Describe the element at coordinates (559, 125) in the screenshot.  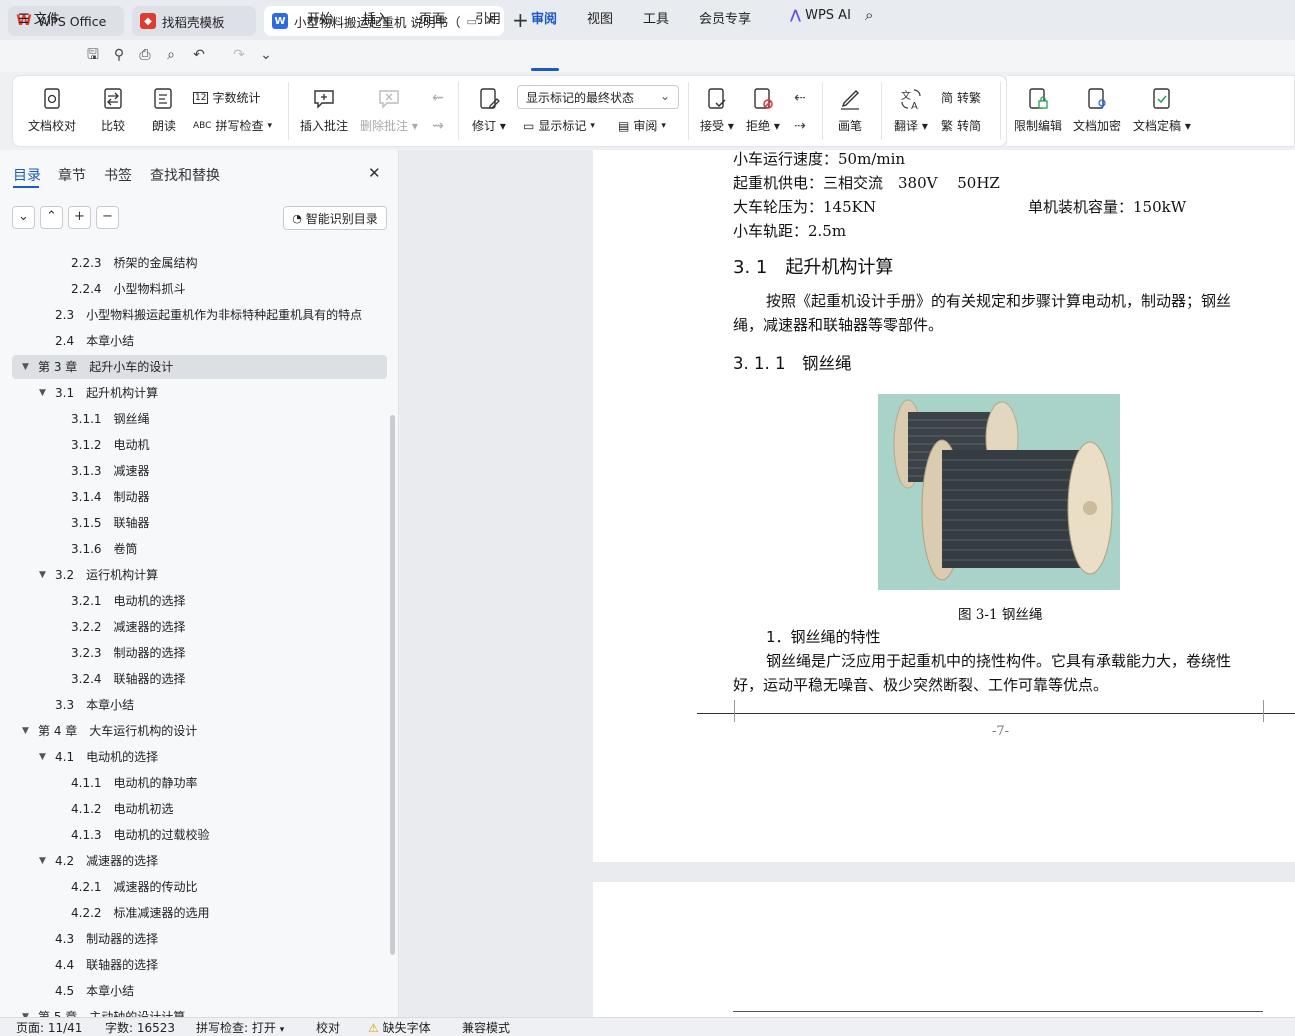
I see `show-markup-button: ▭ 显示标记 ▾` at that location.